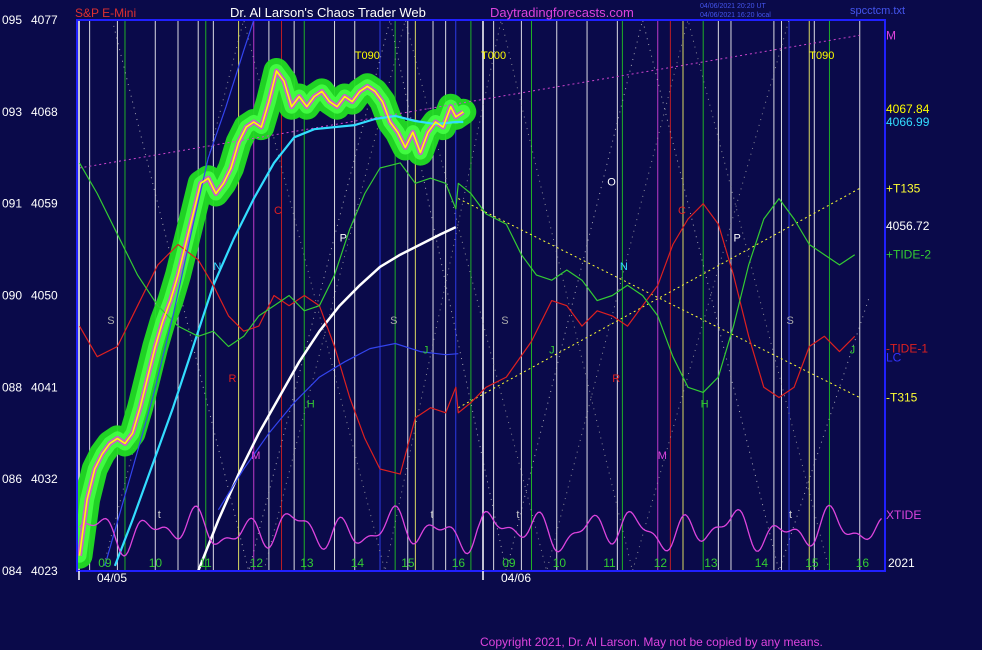  I want to click on y-tick-code: 088, so click(12, 387).